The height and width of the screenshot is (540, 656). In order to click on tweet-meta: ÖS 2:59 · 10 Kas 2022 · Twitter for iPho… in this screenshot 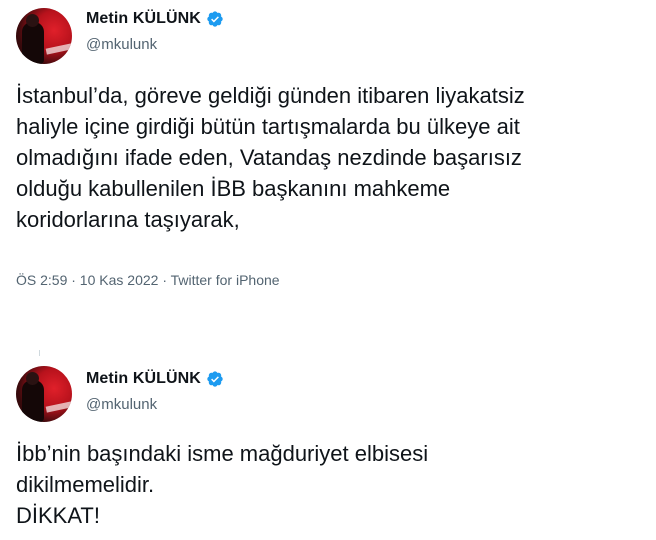, I will do `click(148, 280)`.